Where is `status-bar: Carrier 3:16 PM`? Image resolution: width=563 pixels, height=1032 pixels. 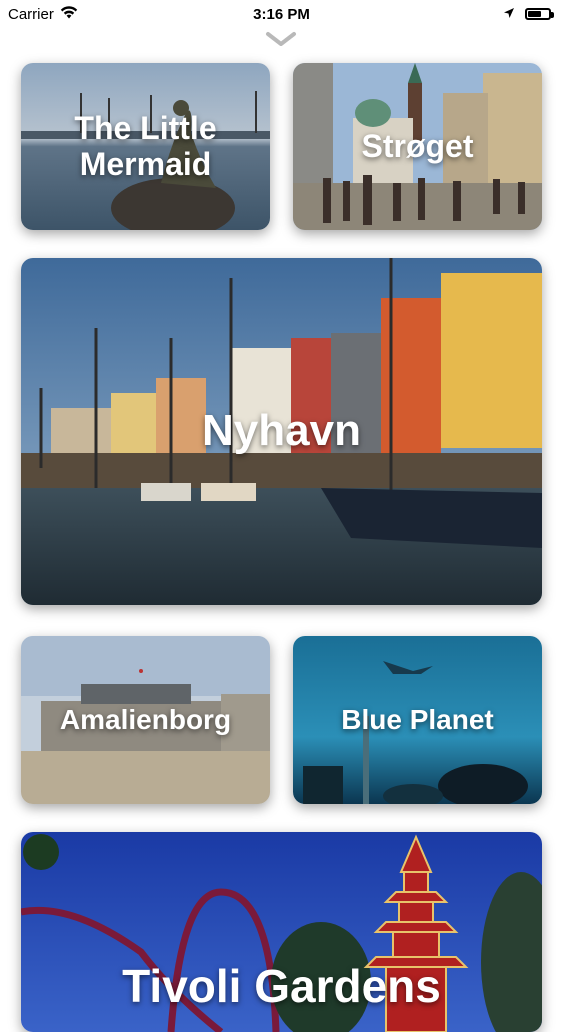 status-bar: Carrier 3:16 PM is located at coordinates (281, 14).